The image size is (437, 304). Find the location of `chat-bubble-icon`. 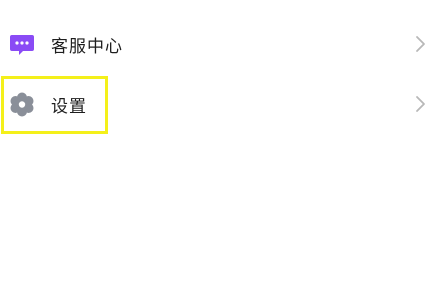

chat-bubble-icon is located at coordinates (22, 44).